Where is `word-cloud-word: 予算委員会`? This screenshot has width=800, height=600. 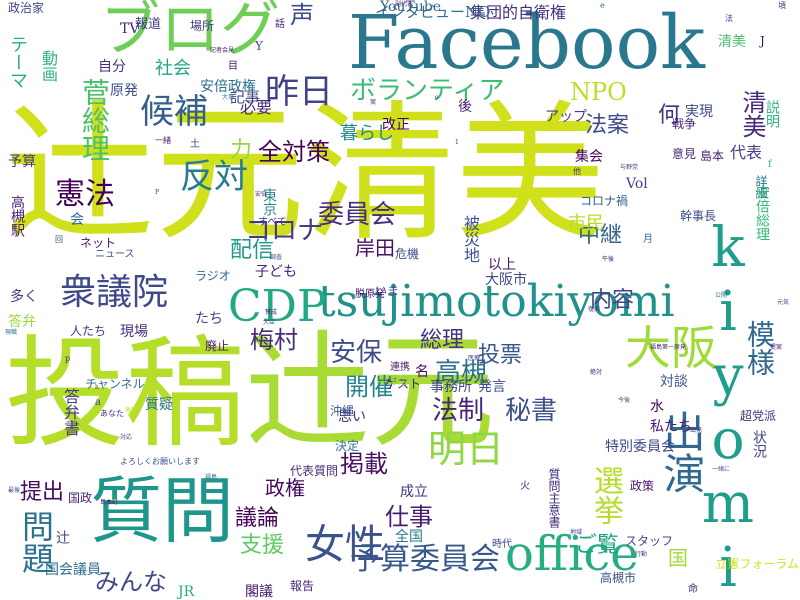
word-cloud-word: 予算委員会 is located at coordinates (425, 559).